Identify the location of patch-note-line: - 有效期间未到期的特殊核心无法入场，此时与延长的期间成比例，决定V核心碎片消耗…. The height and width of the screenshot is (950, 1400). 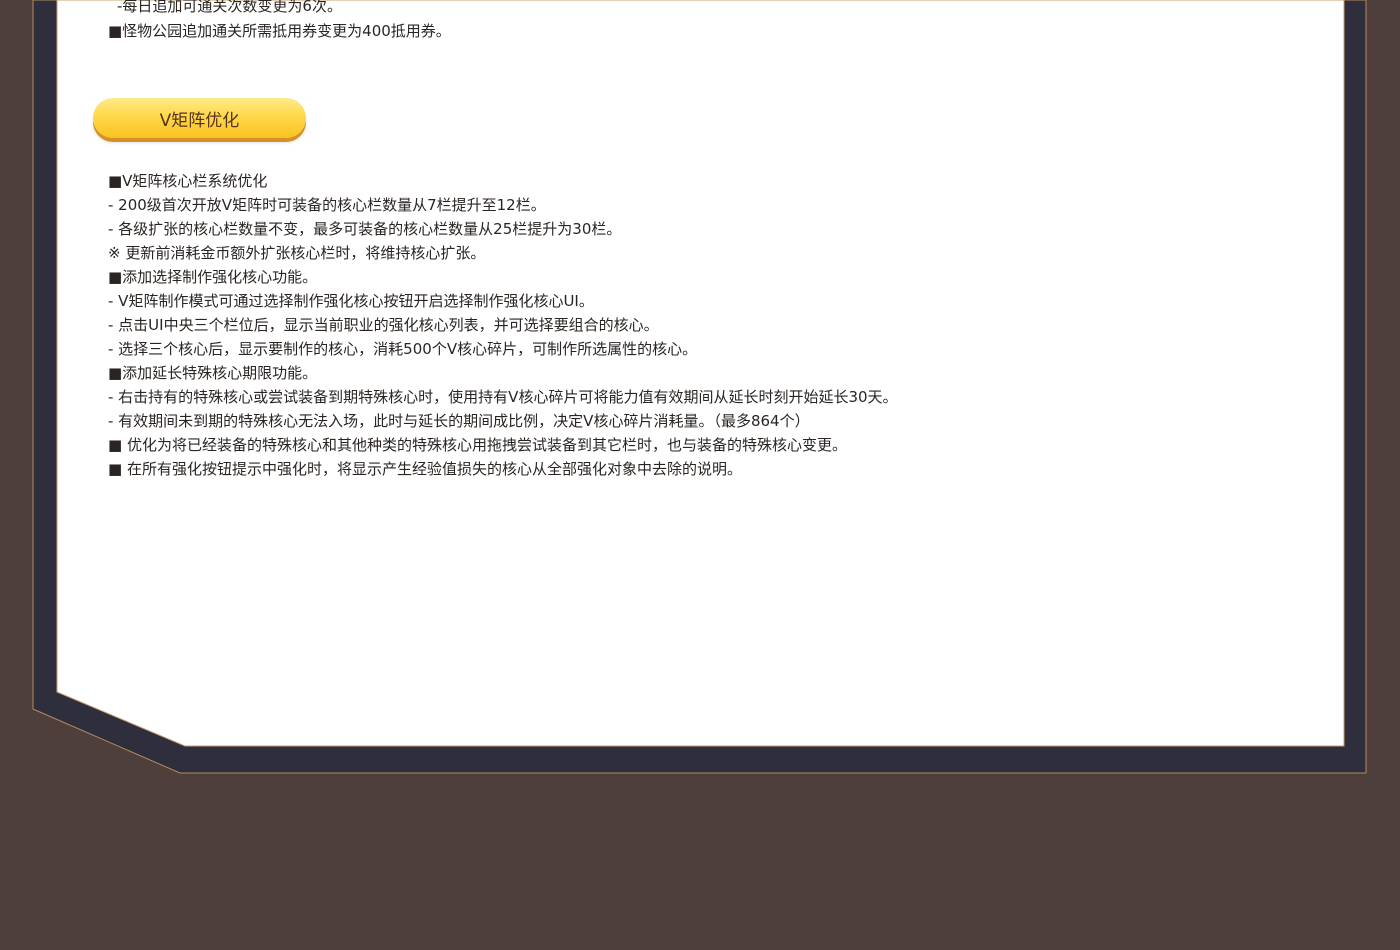
(459, 421).